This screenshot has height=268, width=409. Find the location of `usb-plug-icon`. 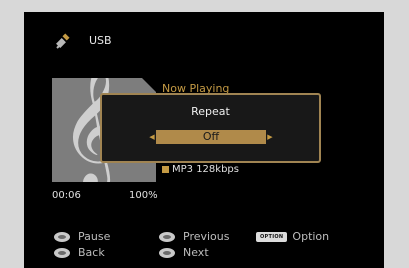

usb-plug-icon is located at coordinates (63, 41).